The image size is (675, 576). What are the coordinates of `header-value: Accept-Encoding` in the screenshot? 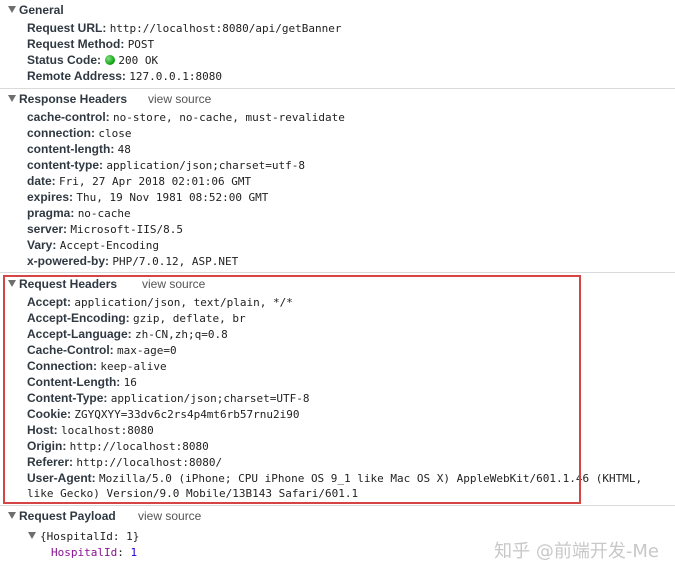 It's located at (109, 245).